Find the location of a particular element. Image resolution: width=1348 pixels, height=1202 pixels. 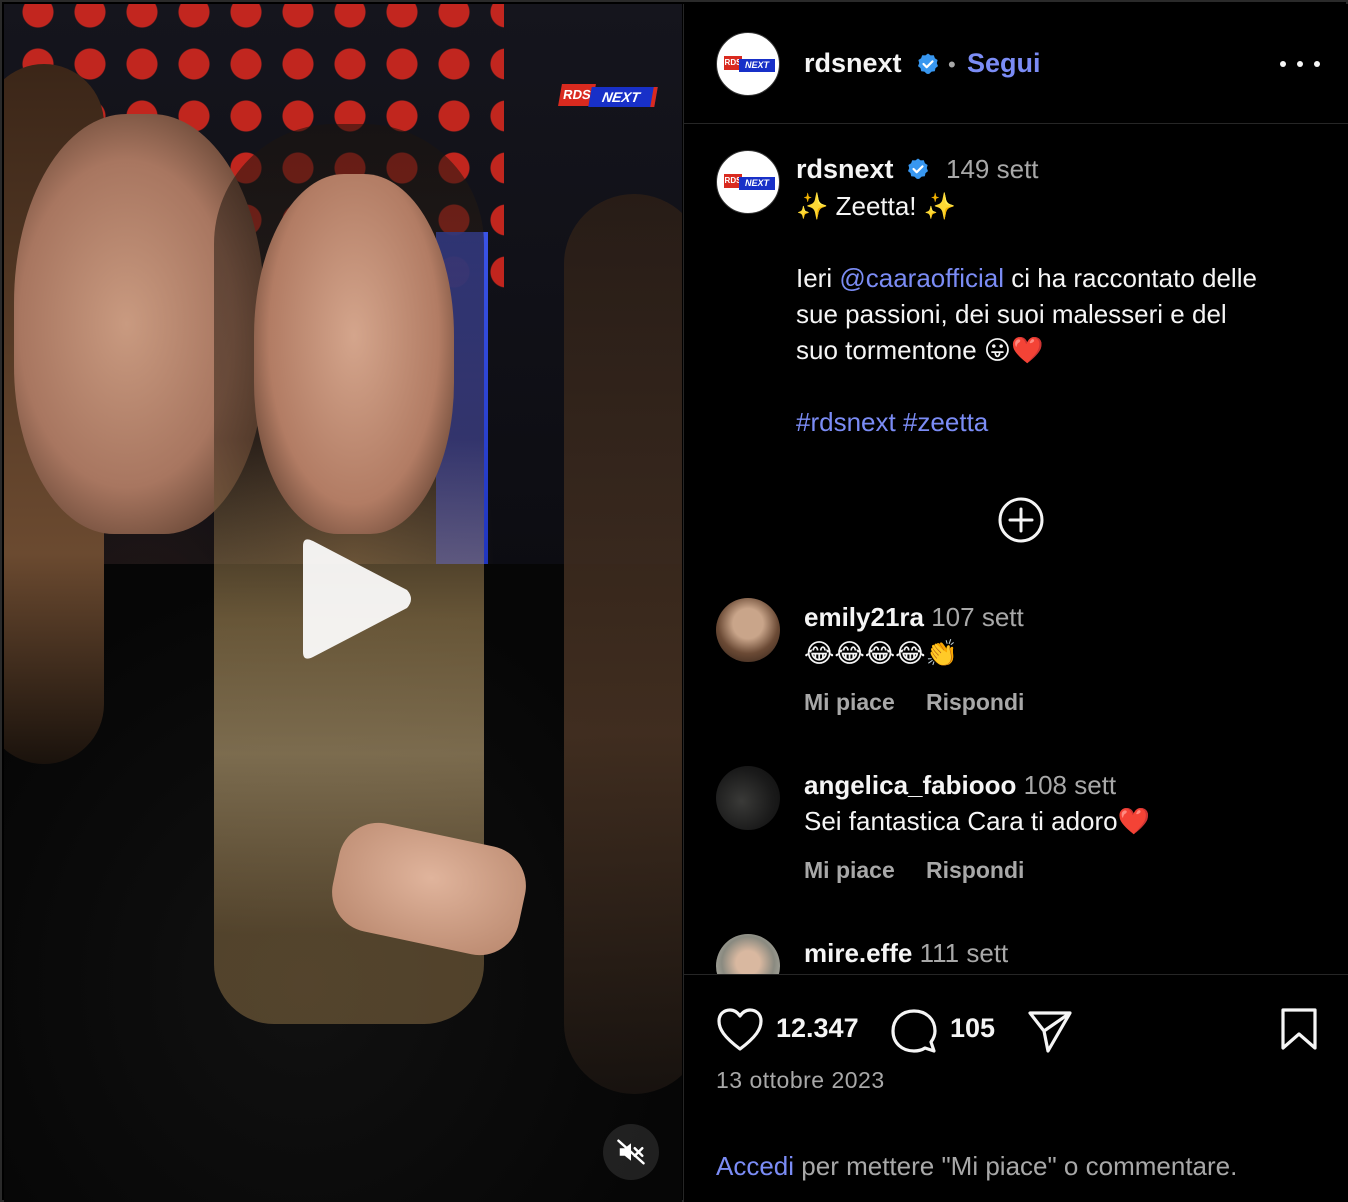

author-avatar: RDS NEXT is located at coordinates (748, 64).